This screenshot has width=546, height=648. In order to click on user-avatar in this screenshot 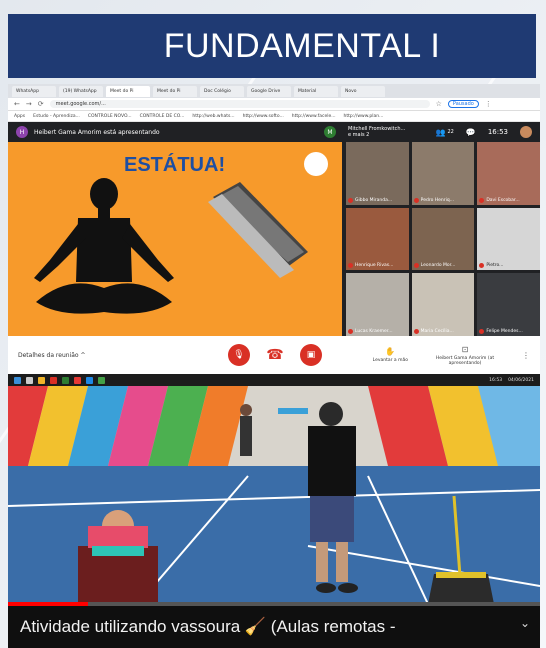, I will do `click(526, 132)`.